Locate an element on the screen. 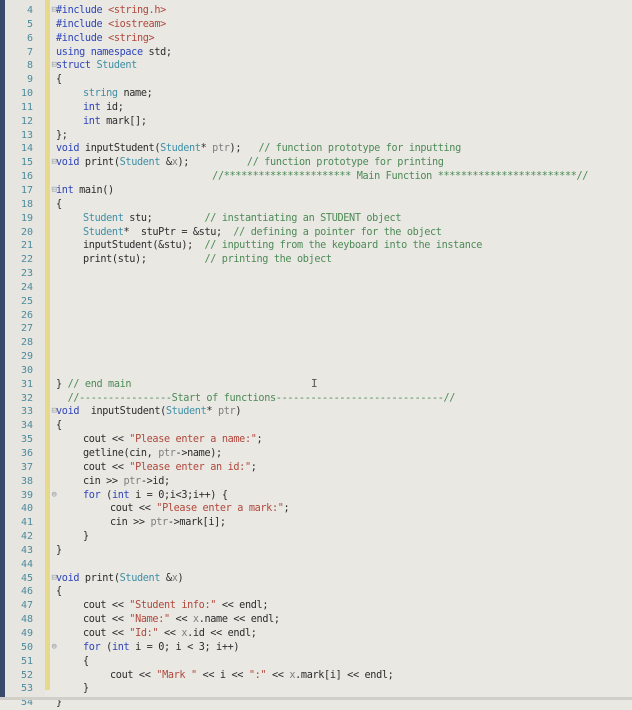 This screenshot has height=710, width=632. code-line: 34 { is located at coordinates (316, 426).